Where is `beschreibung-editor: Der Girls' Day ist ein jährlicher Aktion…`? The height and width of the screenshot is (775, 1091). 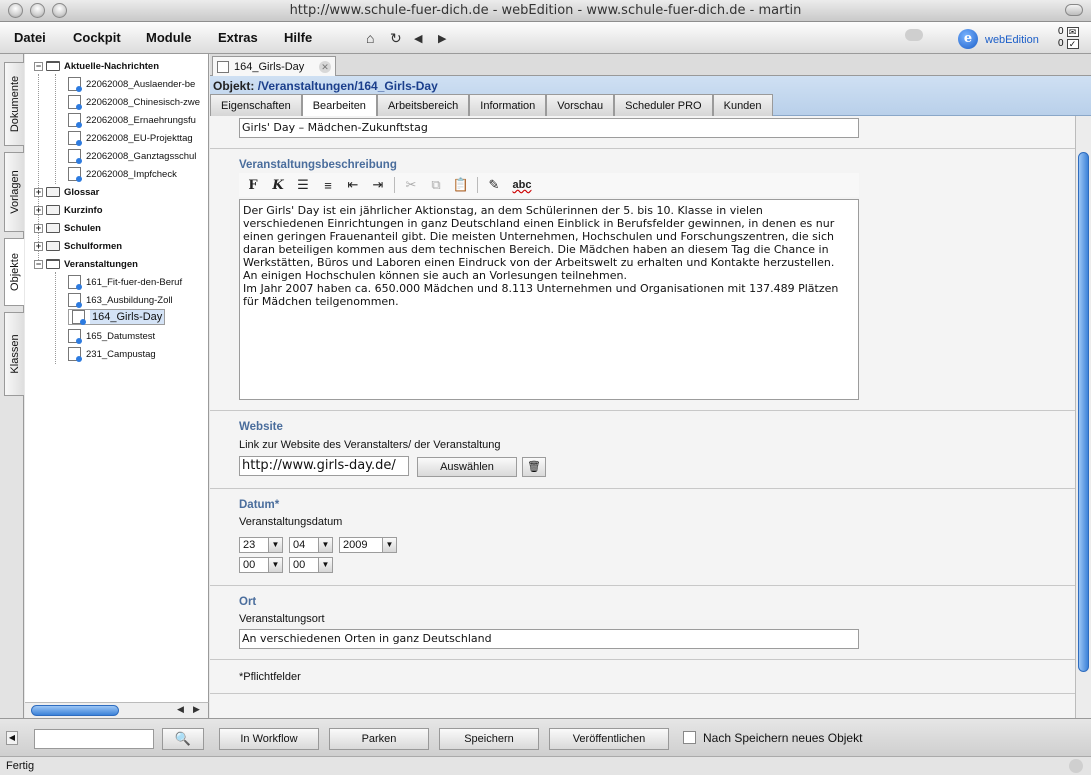
beschreibung-editor: Der Girls' Day ist ein jährlicher Aktion… is located at coordinates (549, 299).